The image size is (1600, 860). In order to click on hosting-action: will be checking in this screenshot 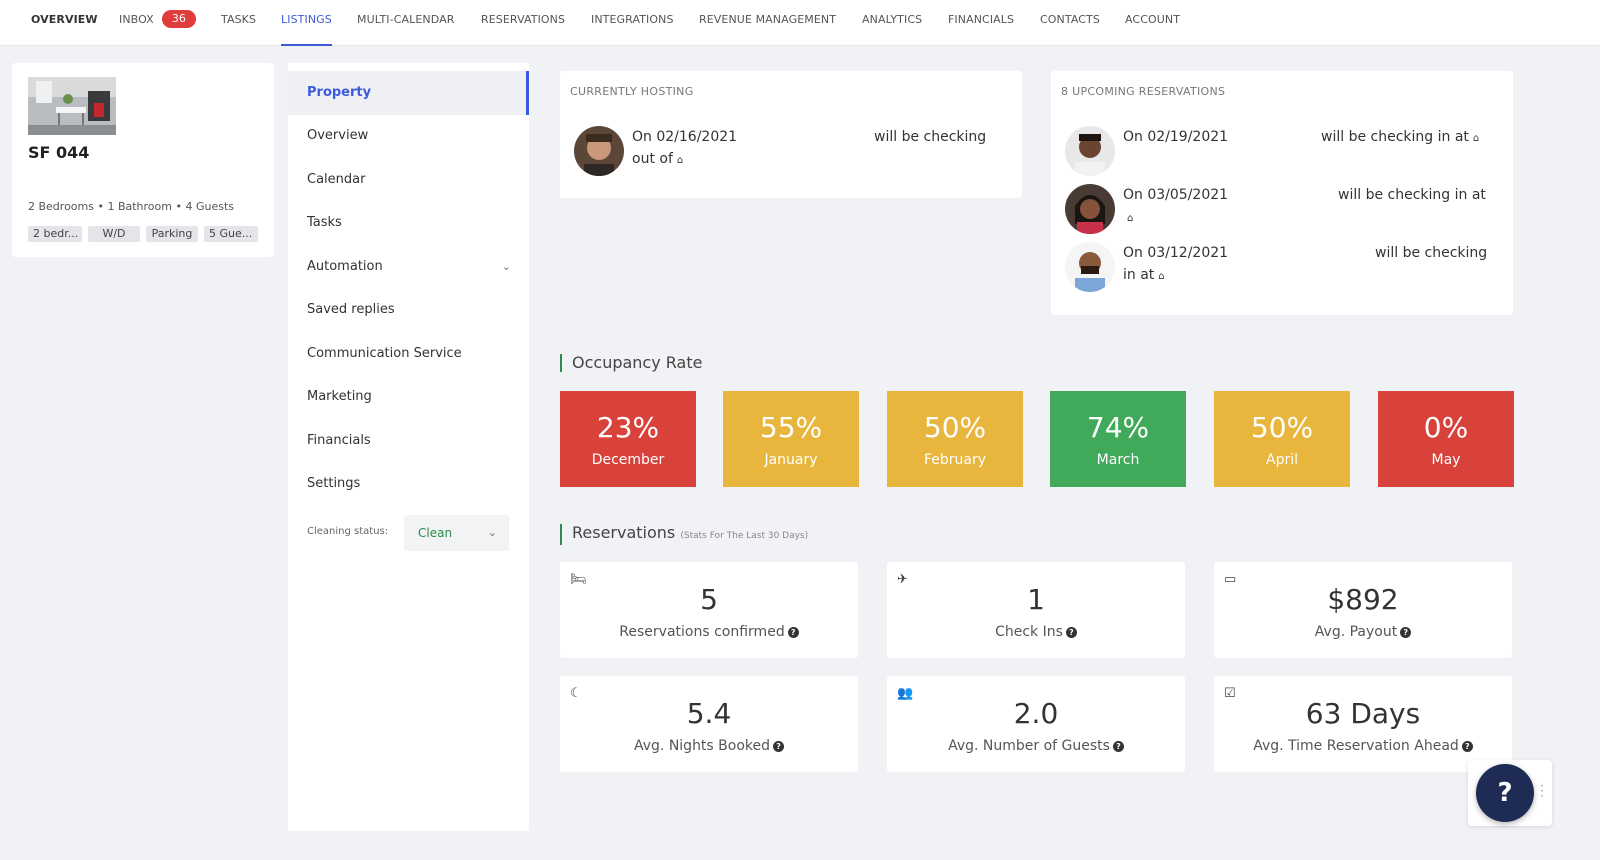, I will do `click(930, 137)`.